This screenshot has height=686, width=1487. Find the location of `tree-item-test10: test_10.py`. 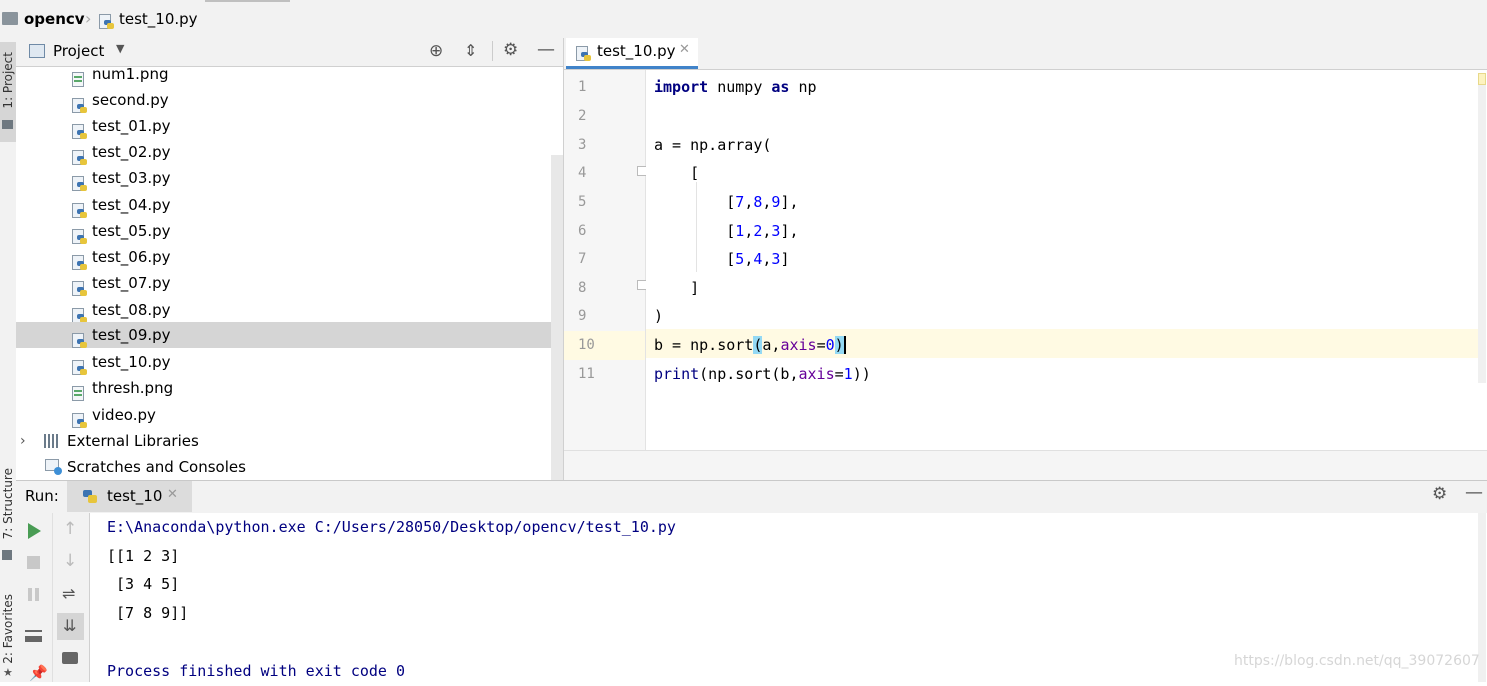

tree-item-test10: test_10.py is located at coordinates (289, 362).